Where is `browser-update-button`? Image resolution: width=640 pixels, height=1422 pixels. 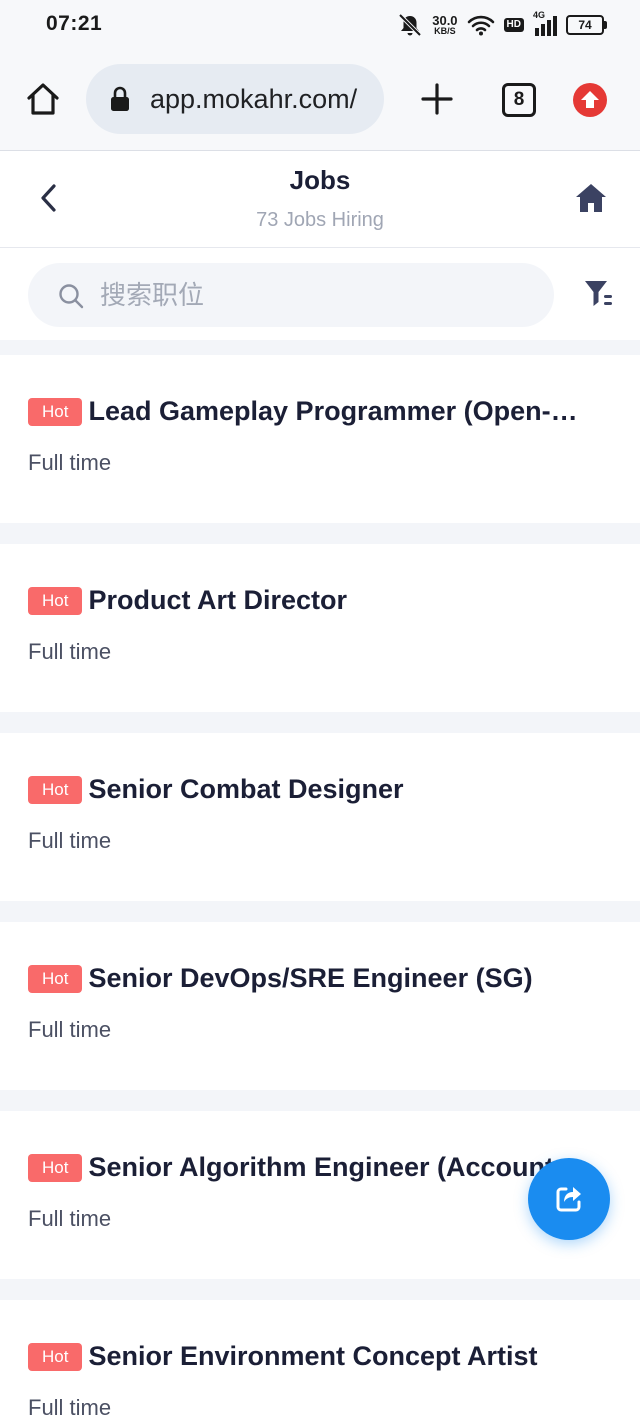 browser-update-button is located at coordinates (590, 100).